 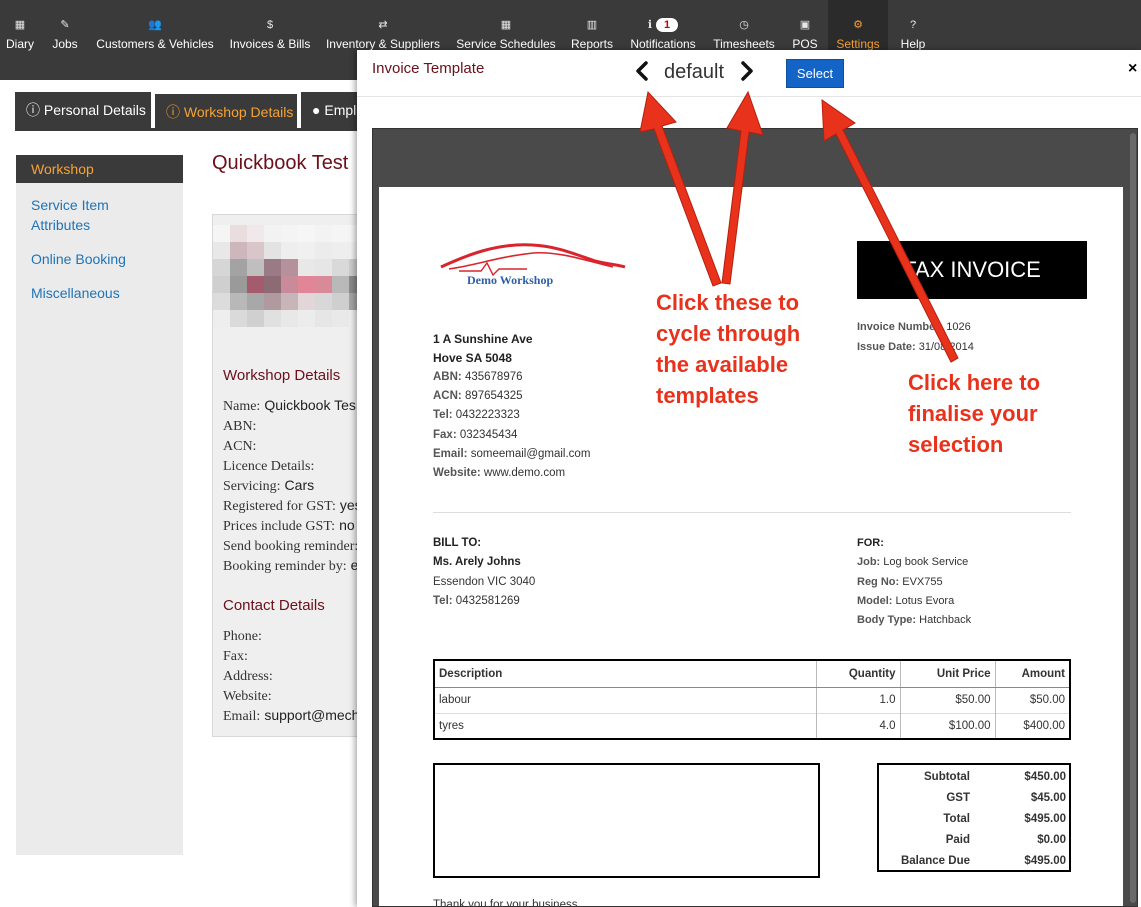 What do you see at coordinates (238, 112) in the screenshot?
I see `tab-label: Workshop Details` at bounding box center [238, 112].